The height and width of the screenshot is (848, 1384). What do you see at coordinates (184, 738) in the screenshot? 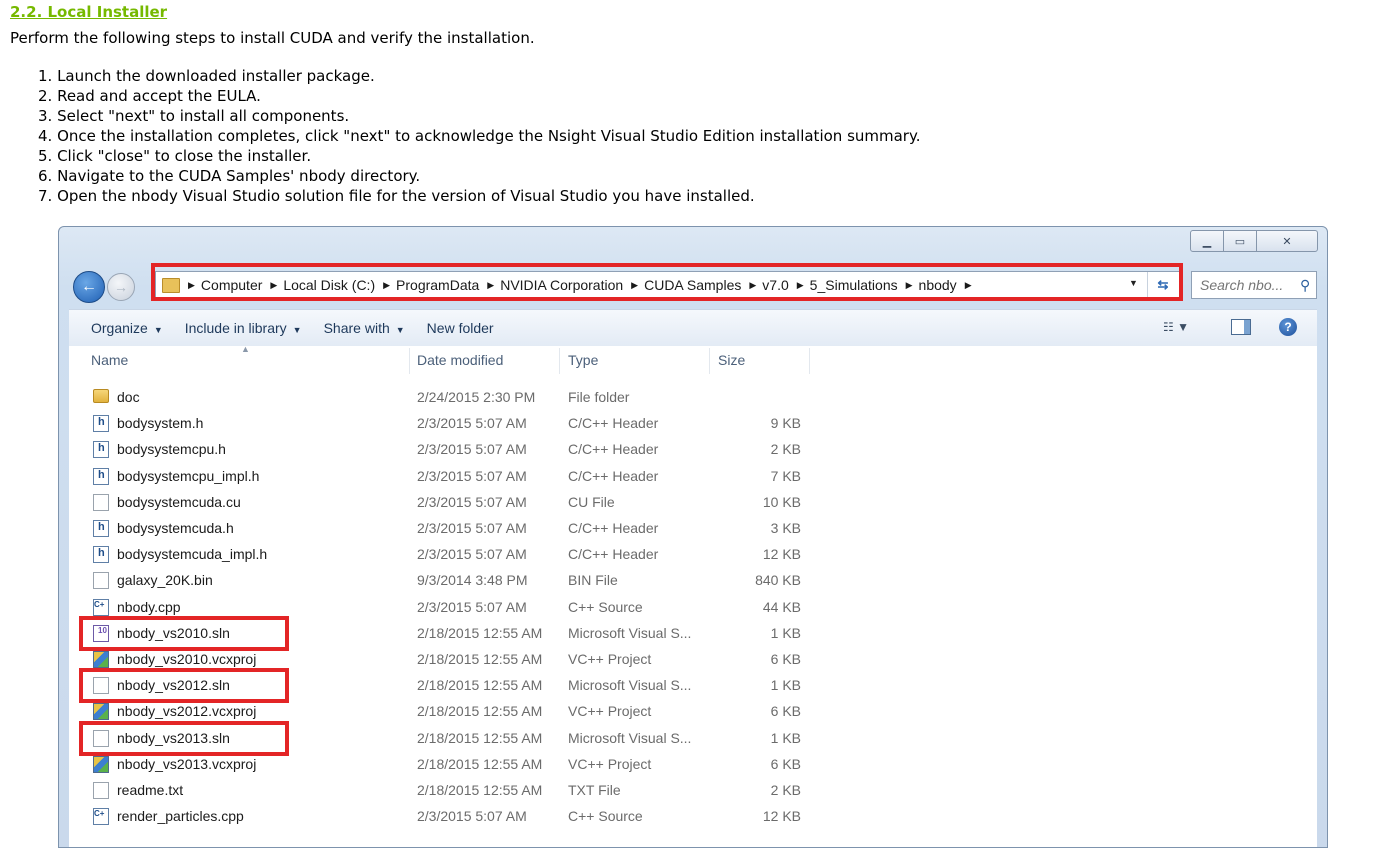
I see `file-highlight-box` at bounding box center [184, 738].